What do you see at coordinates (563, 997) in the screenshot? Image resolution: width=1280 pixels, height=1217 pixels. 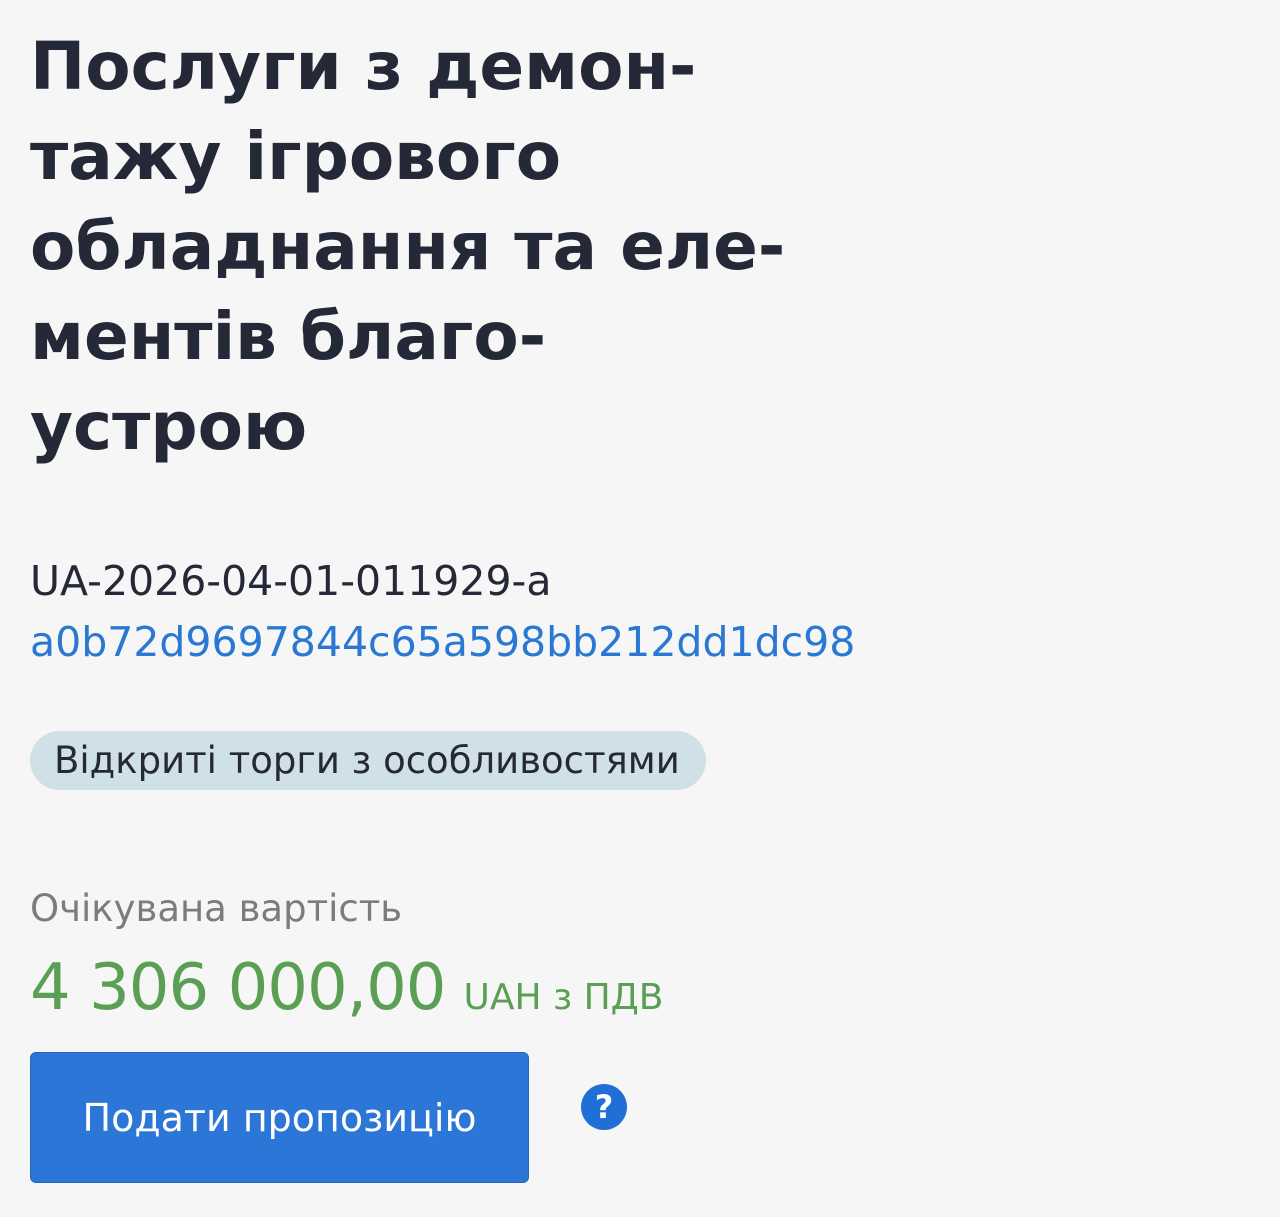 I see `expected-value-currency: UAH з ПДВ` at bounding box center [563, 997].